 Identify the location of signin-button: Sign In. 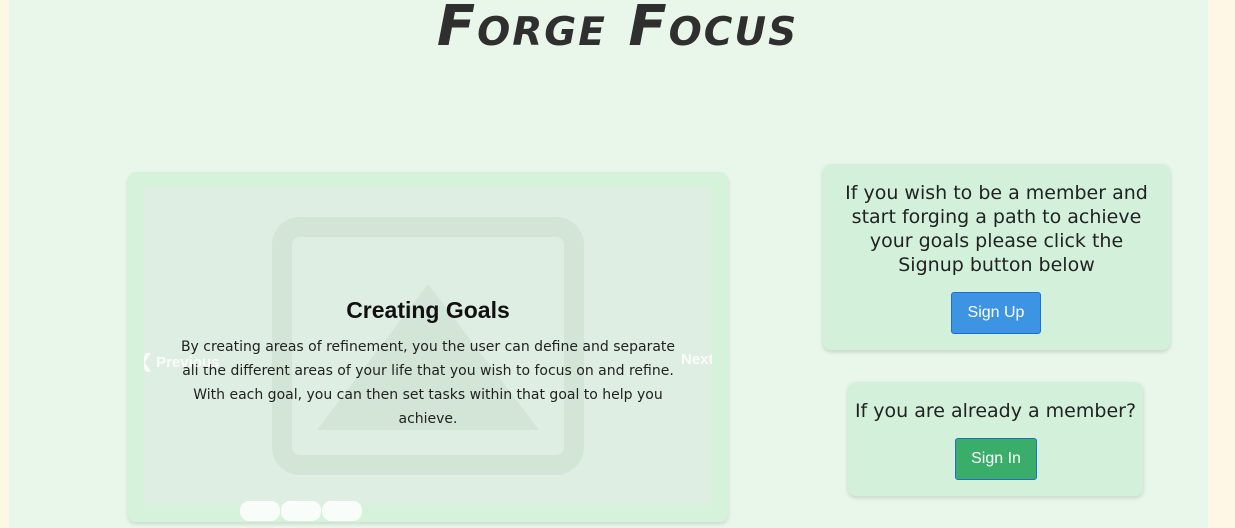
(996, 459).